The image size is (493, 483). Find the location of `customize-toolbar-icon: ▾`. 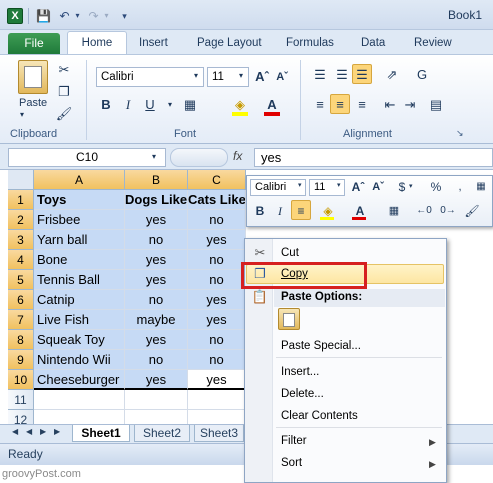

customize-toolbar-icon: ▾ is located at coordinates (124, 16).